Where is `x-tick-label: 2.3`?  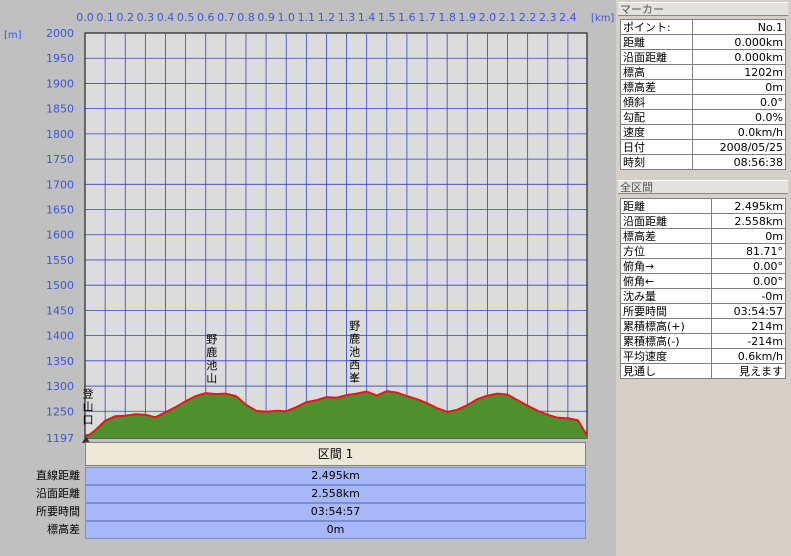 x-tick-label: 2.3 is located at coordinates (548, 17).